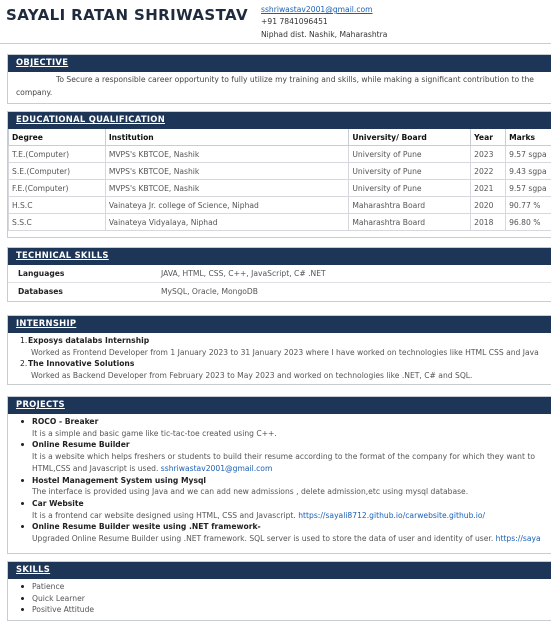 The height and width of the screenshot is (621, 551). What do you see at coordinates (23, 364) in the screenshot?
I see `item-number: 2.` at bounding box center [23, 364].